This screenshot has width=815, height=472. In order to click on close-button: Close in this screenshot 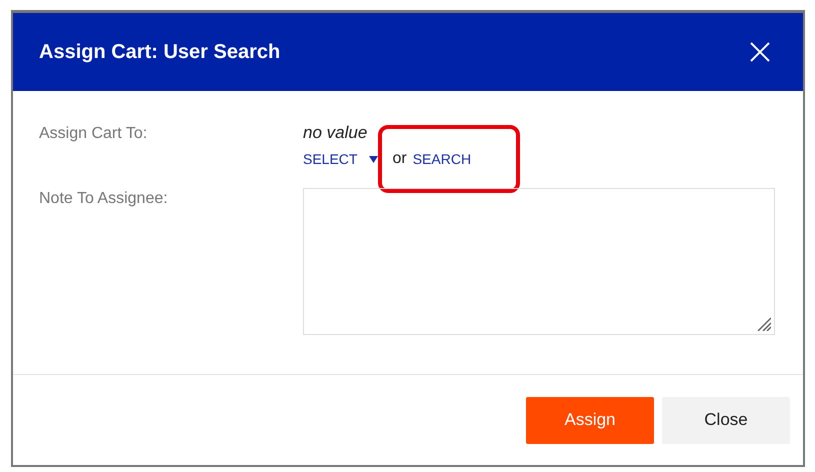, I will do `click(726, 420)`.